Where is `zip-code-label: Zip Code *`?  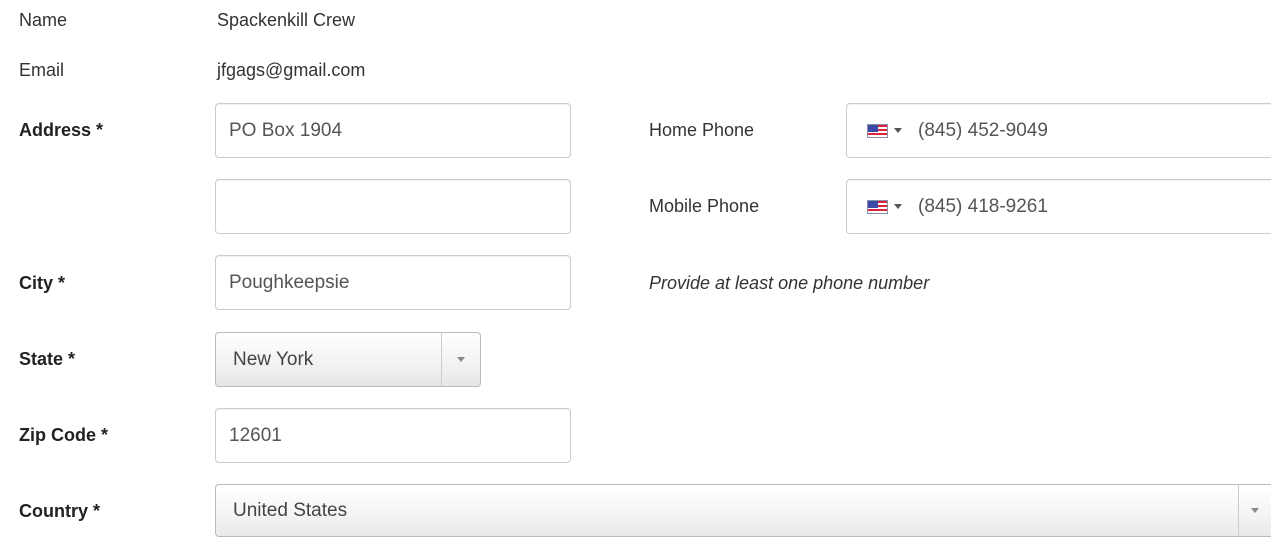
zip-code-label: Zip Code * is located at coordinates (63, 435).